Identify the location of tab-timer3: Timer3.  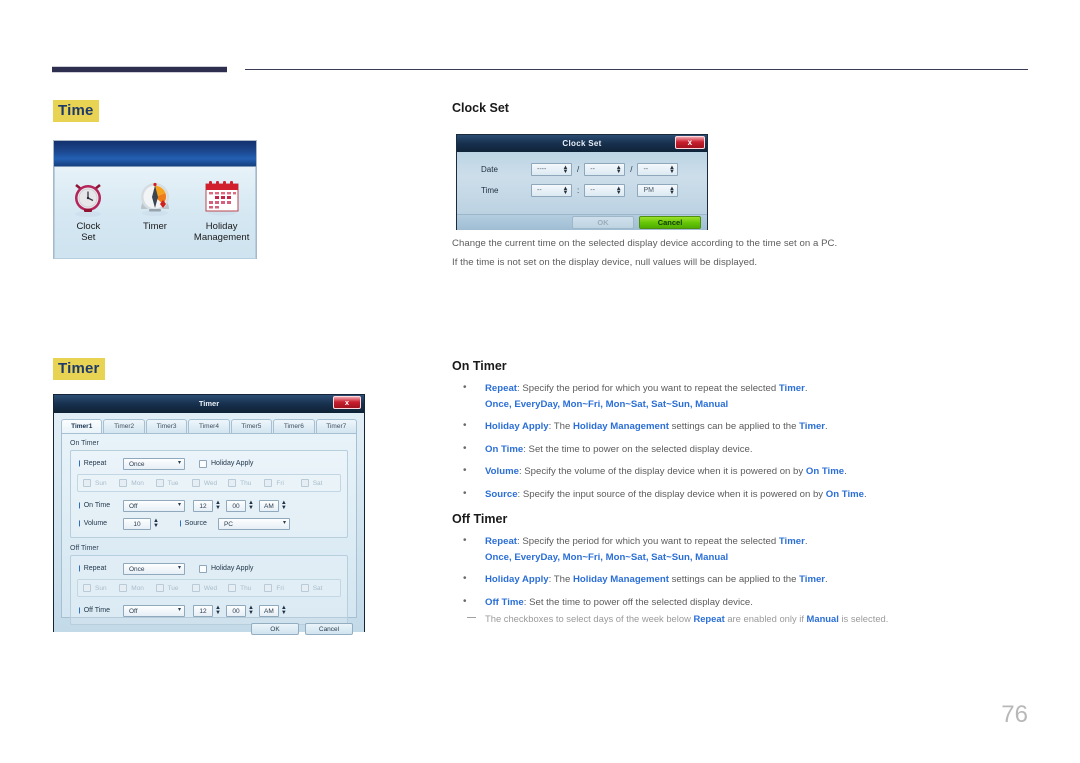
(166, 426).